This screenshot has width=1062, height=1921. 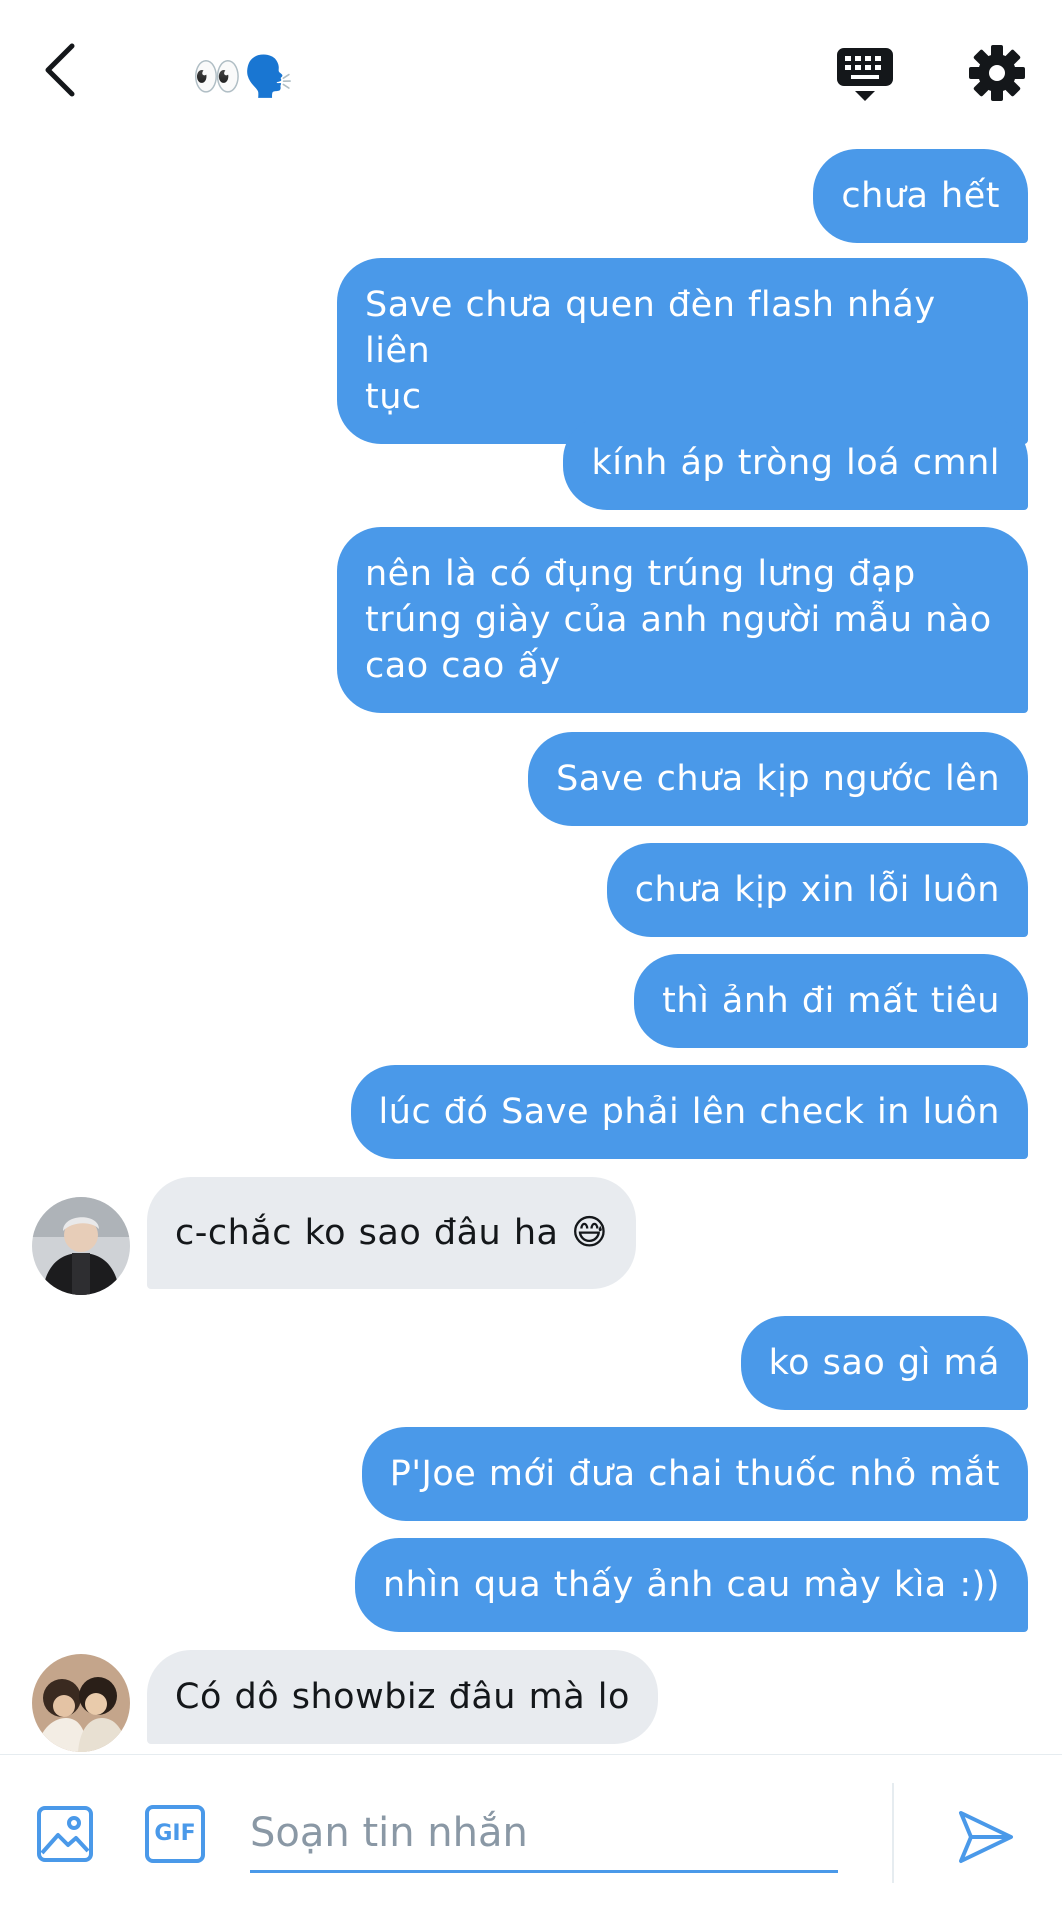 What do you see at coordinates (60, 70) in the screenshot?
I see `back-arrow-icon` at bounding box center [60, 70].